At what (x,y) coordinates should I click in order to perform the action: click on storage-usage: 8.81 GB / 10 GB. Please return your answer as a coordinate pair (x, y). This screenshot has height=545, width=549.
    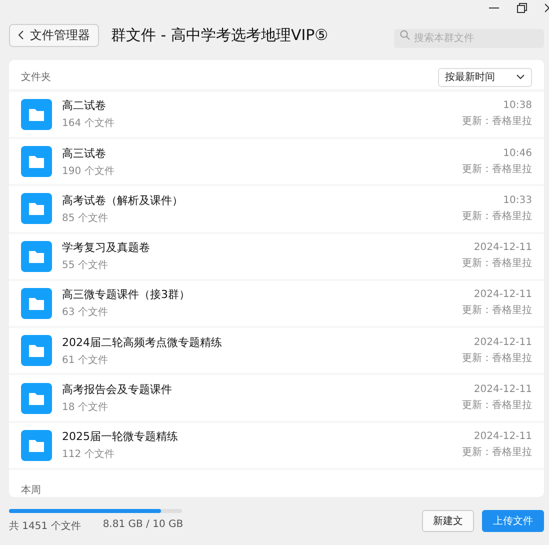
    Looking at the image, I should click on (143, 525).